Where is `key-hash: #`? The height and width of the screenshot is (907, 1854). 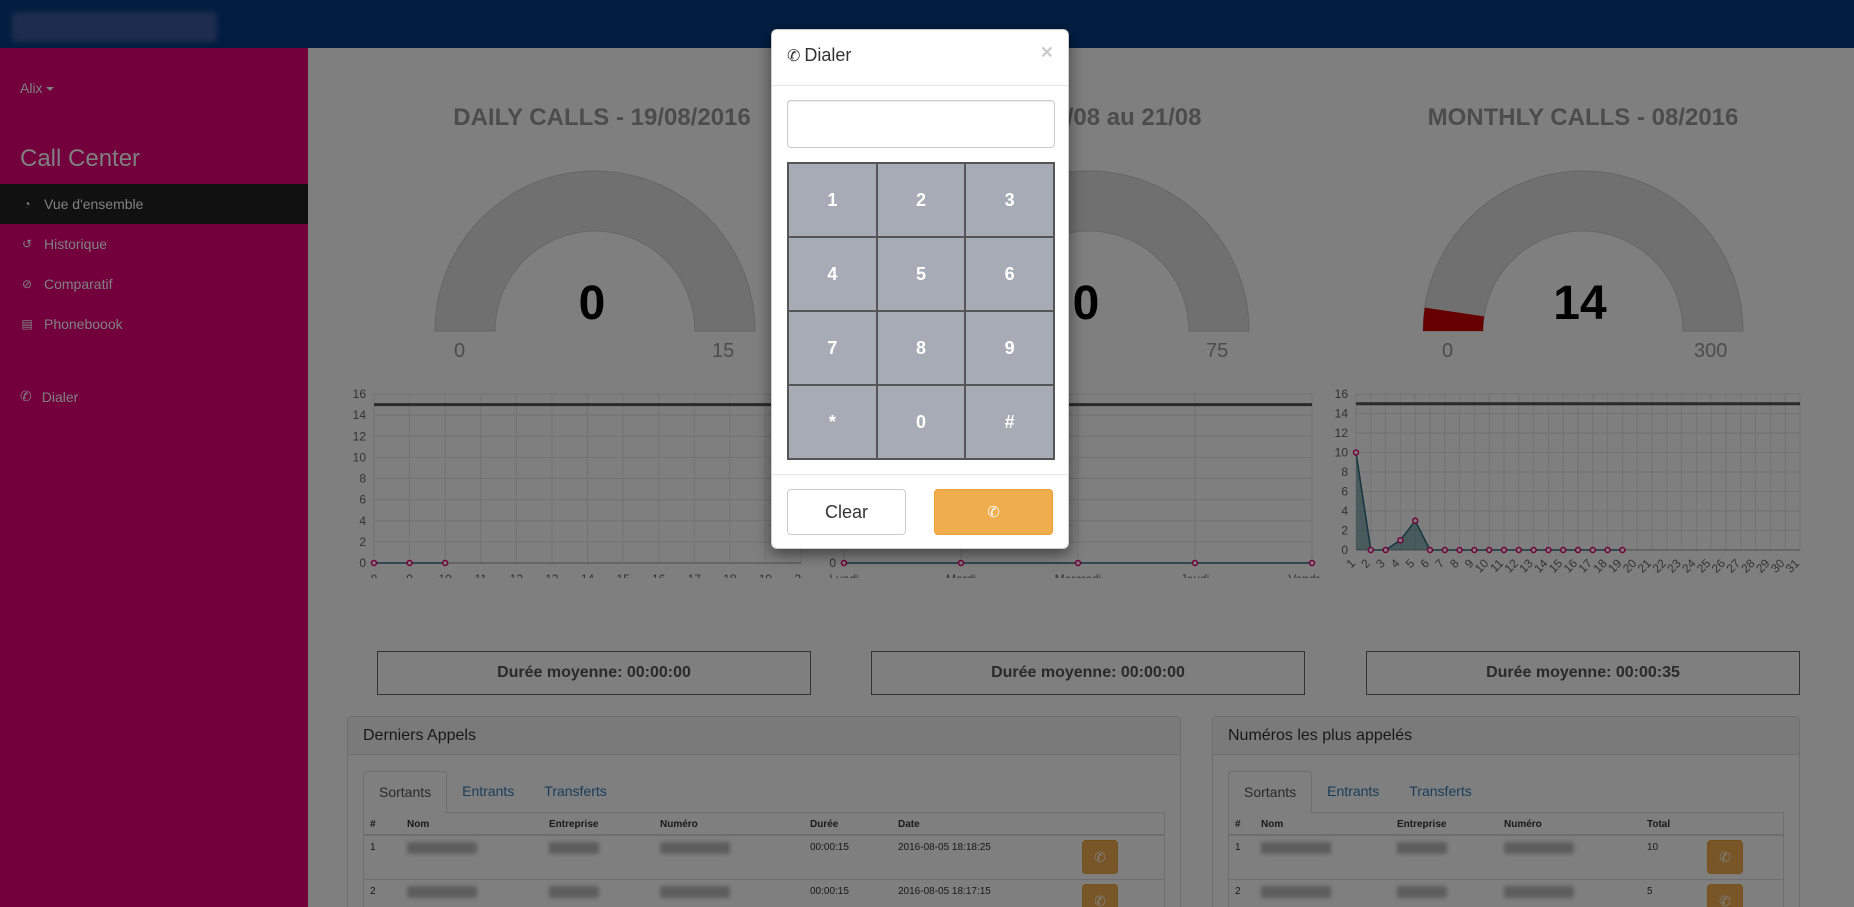
key-hash: # is located at coordinates (1009, 422).